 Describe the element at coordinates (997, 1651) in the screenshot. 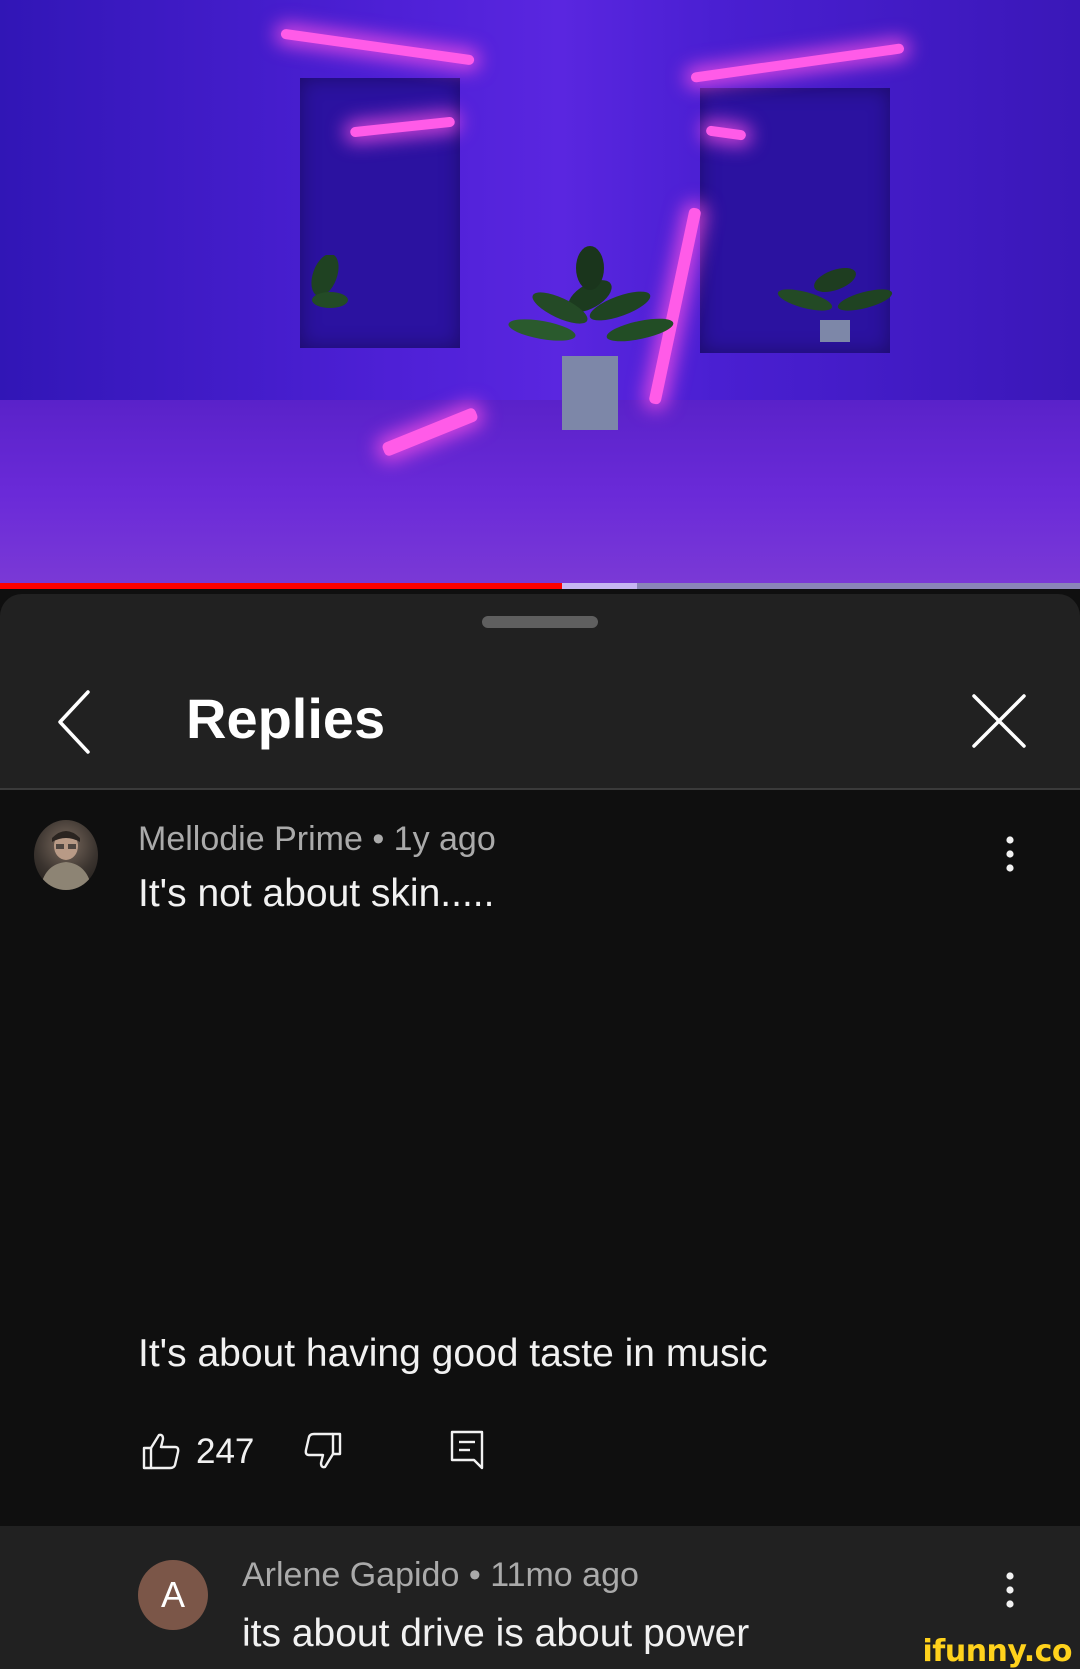

I see `watermark-logo: ifunny.co` at that location.